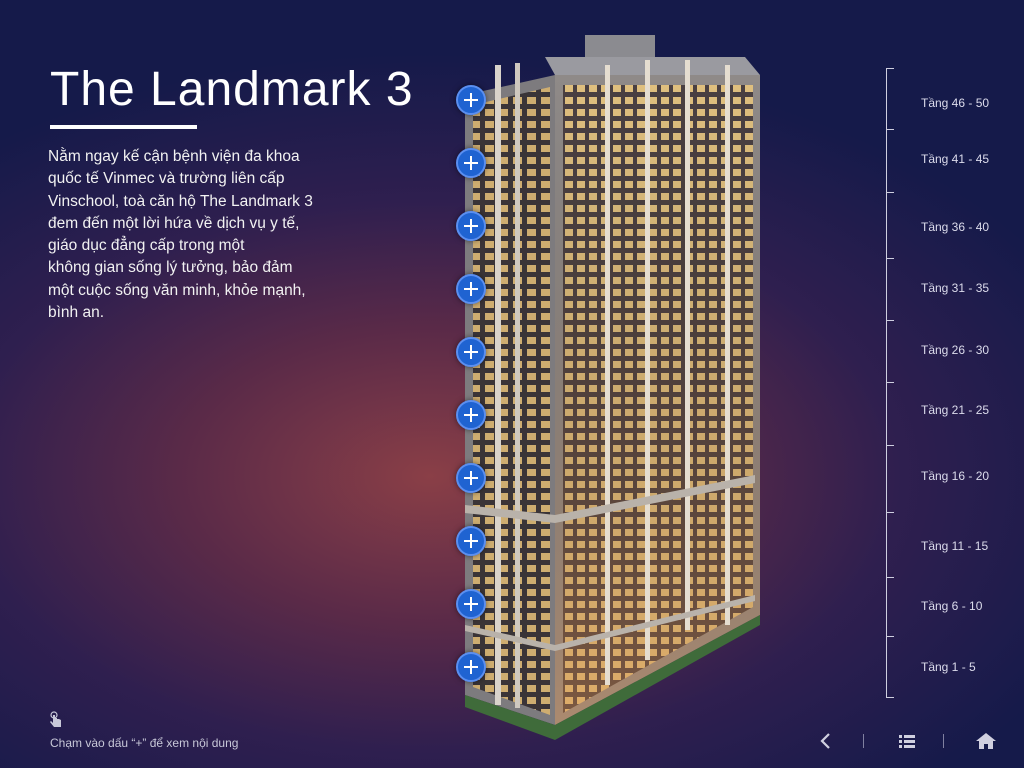  I want to click on floor-label-21-25: Tầng 21 - 25, so click(955, 410).